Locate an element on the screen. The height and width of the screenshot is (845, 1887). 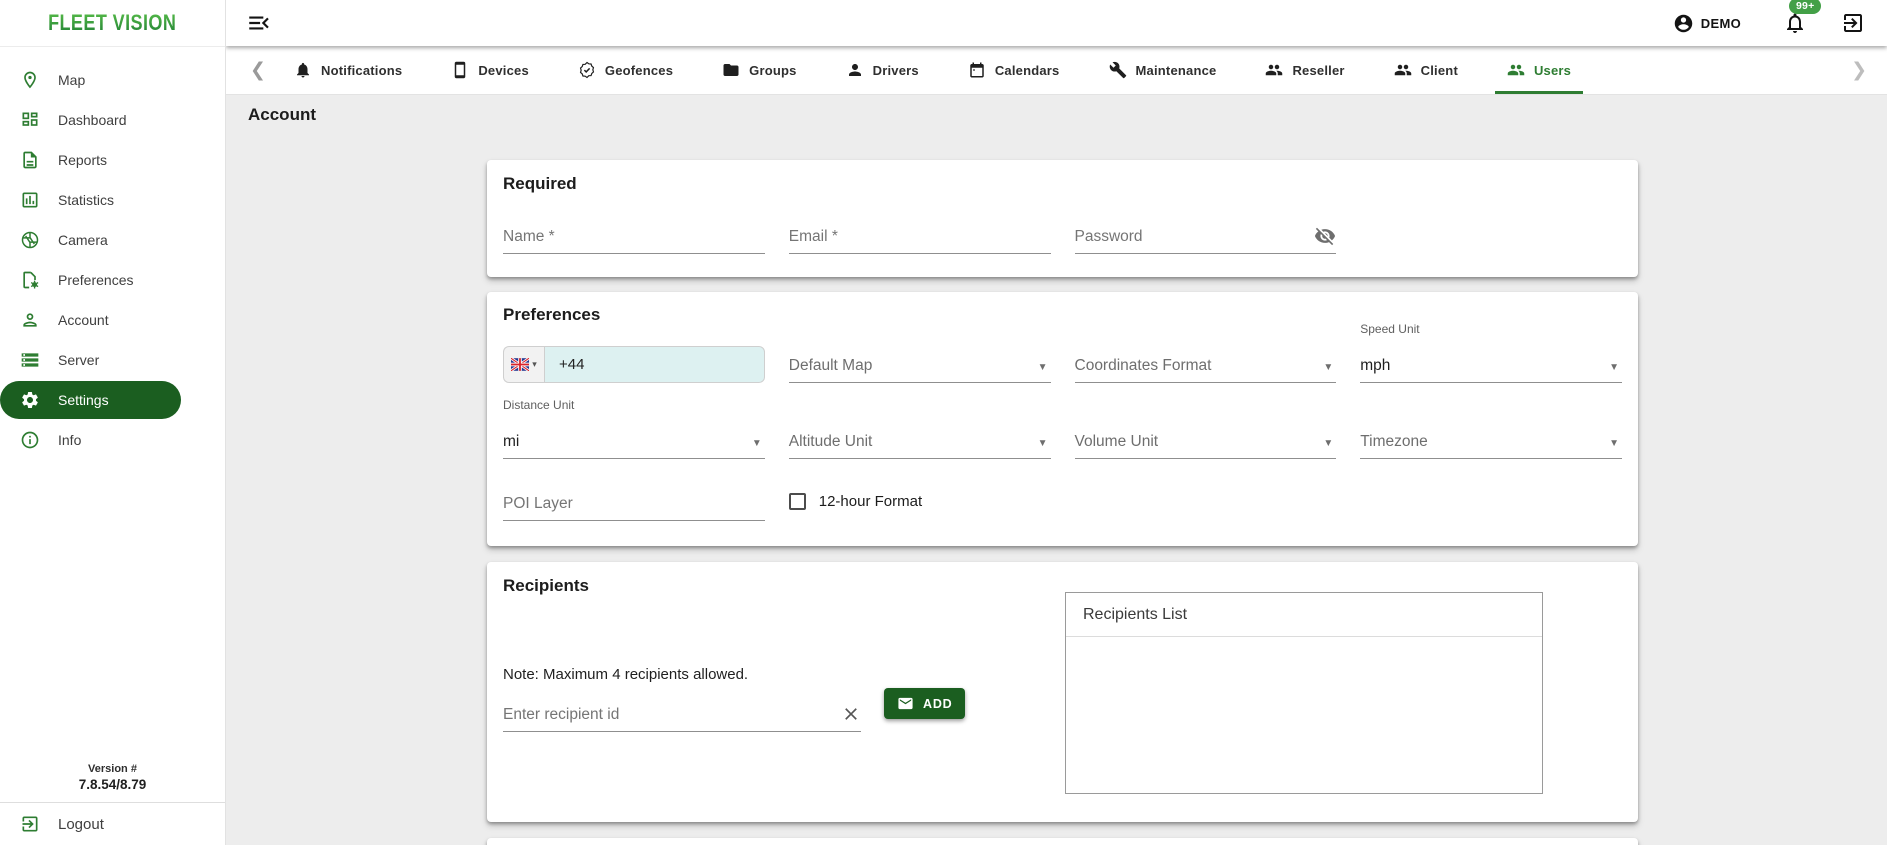
sidebar-item-map: Map is located at coordinates (112, 80).